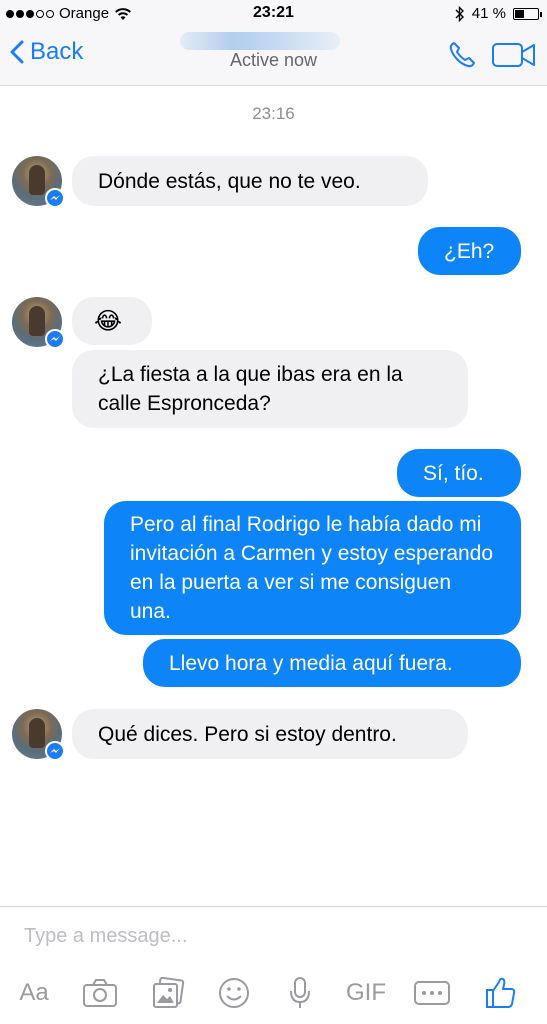 This screenshot has width=547, height=1024. Describe the element at coordinates (273, 58) in the screenshot. I see `conversation-header: Back Active now` at that location.